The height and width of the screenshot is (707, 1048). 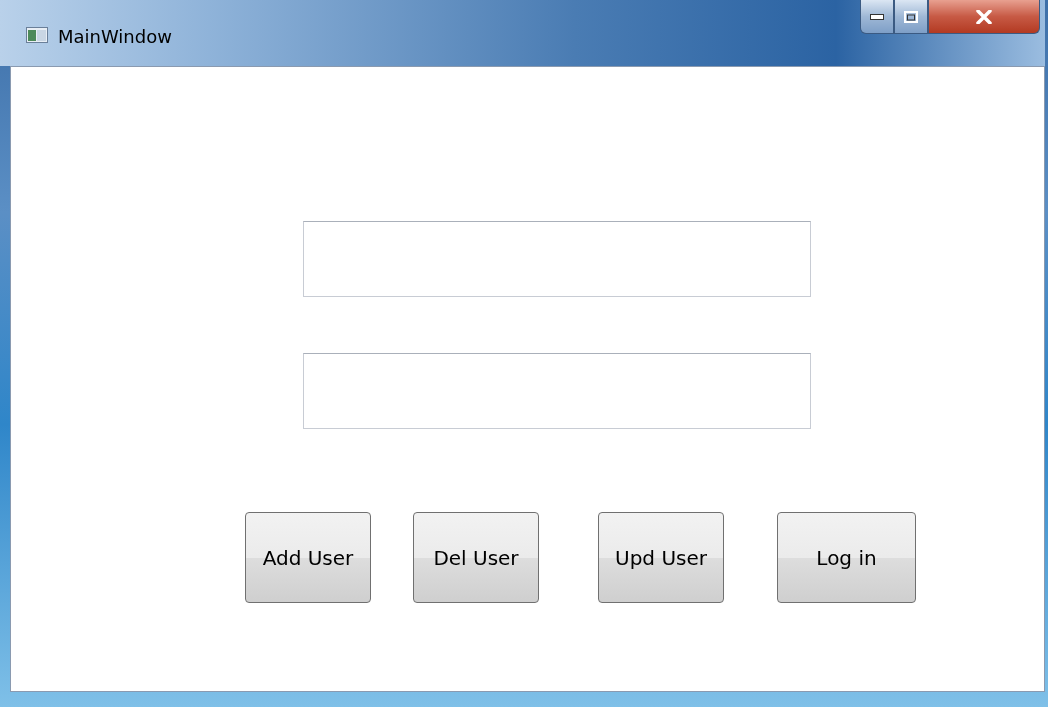 I want to click on minimize-button, so click(x=877, y=17).